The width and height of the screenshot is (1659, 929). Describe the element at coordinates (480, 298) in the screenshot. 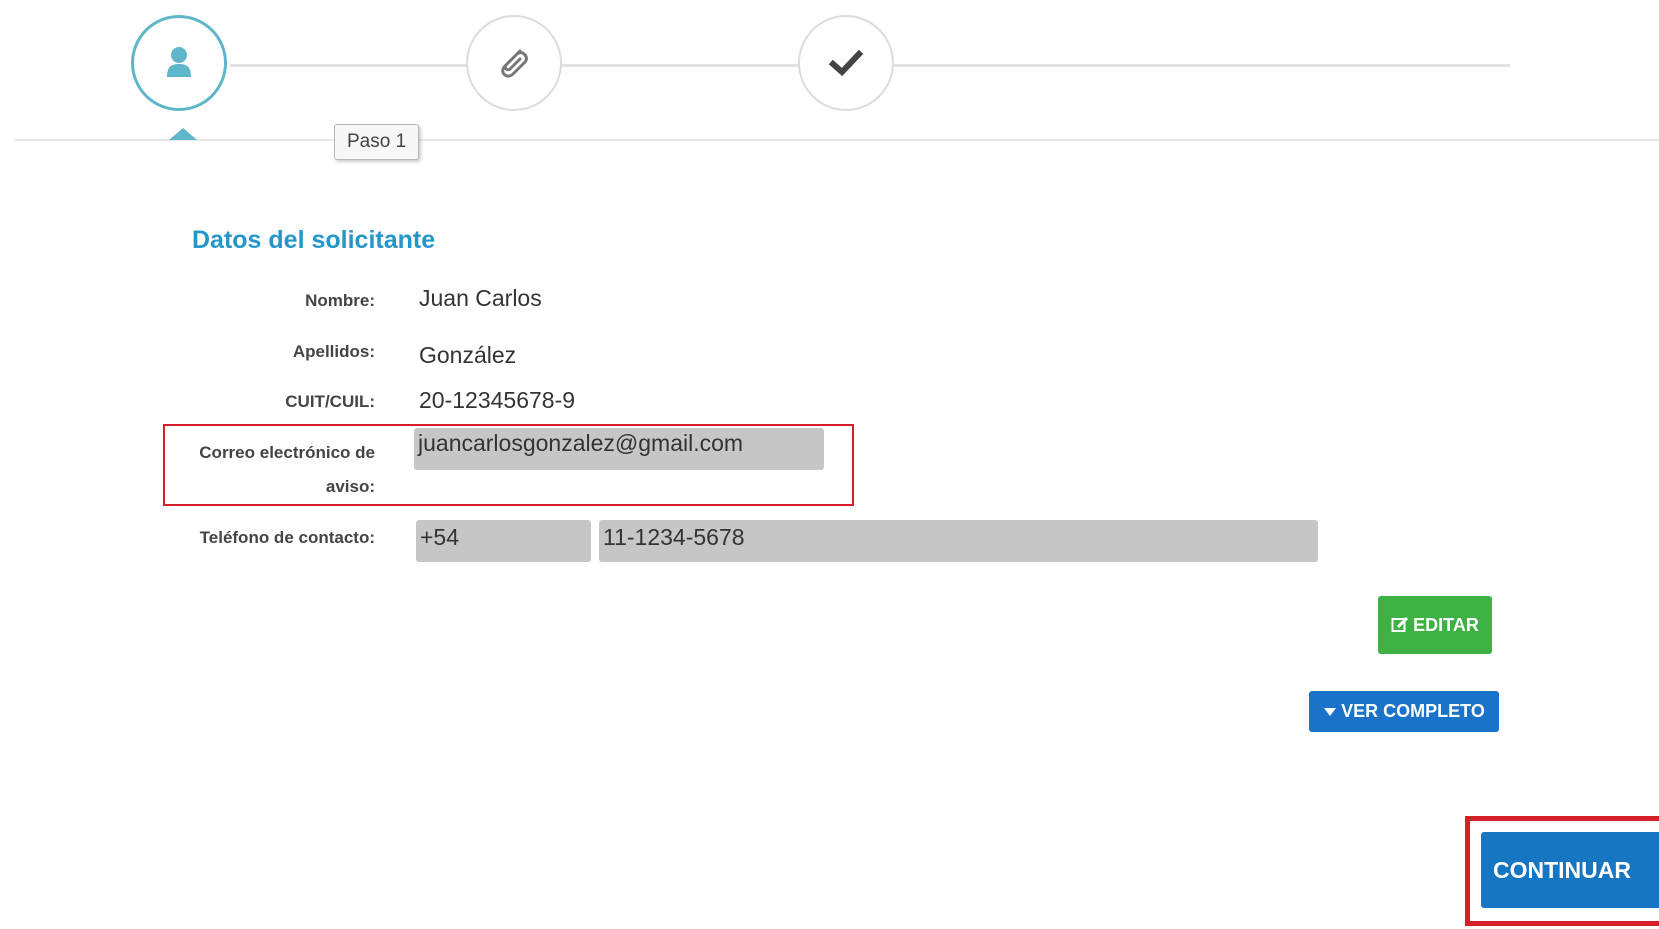

I see `nombre-value: Juan Carlos` at that location.